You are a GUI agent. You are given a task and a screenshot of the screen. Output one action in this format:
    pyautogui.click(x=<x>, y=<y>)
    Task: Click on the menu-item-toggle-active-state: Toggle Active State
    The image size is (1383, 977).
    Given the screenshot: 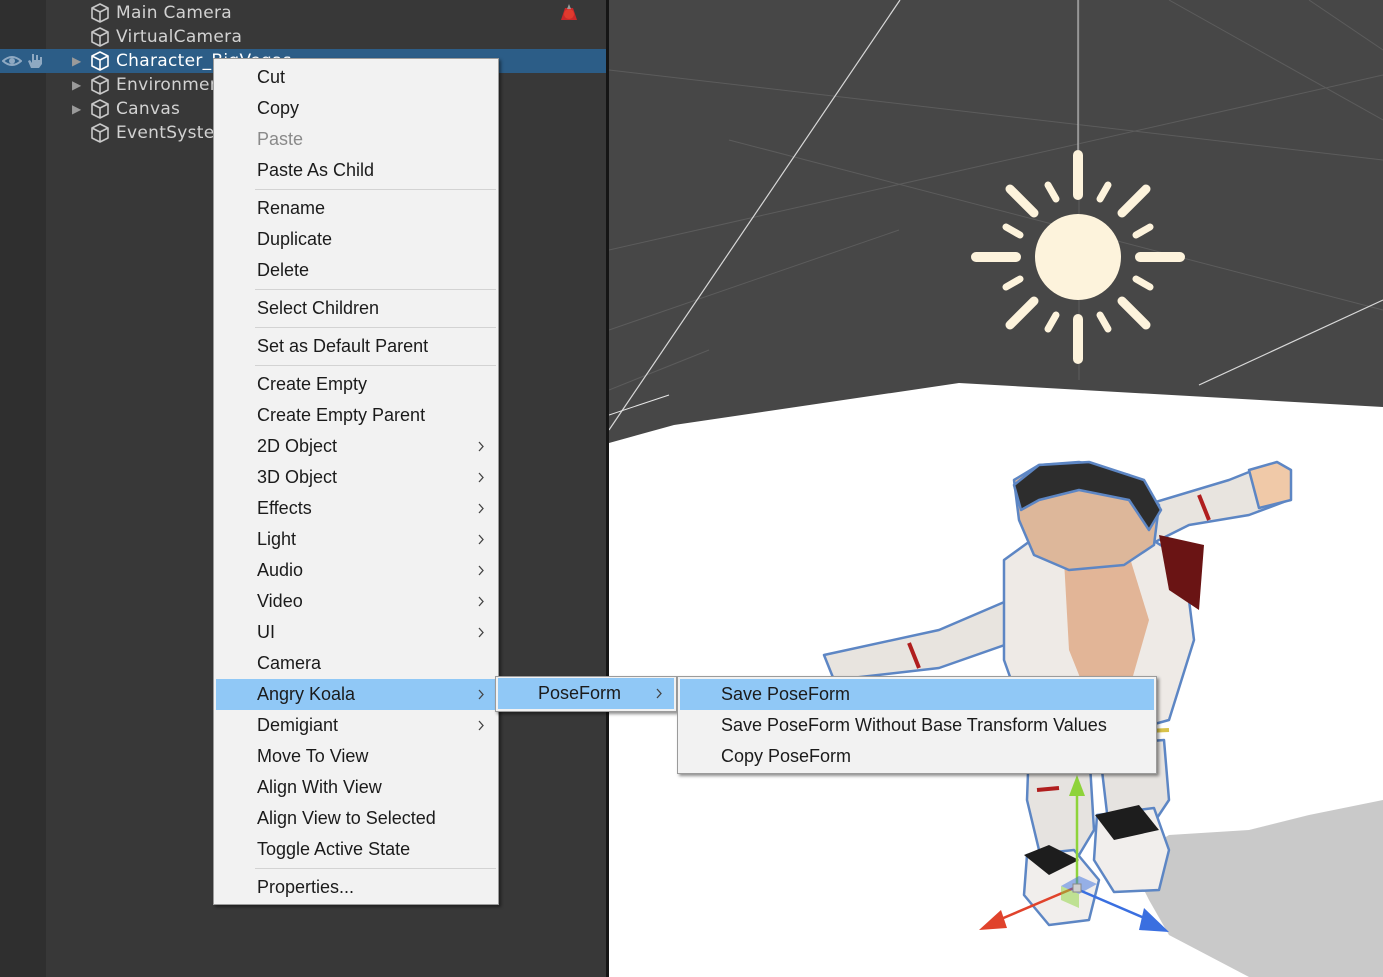 What is the action you would take?
    pyautogui.click(x=356, y=849)
    